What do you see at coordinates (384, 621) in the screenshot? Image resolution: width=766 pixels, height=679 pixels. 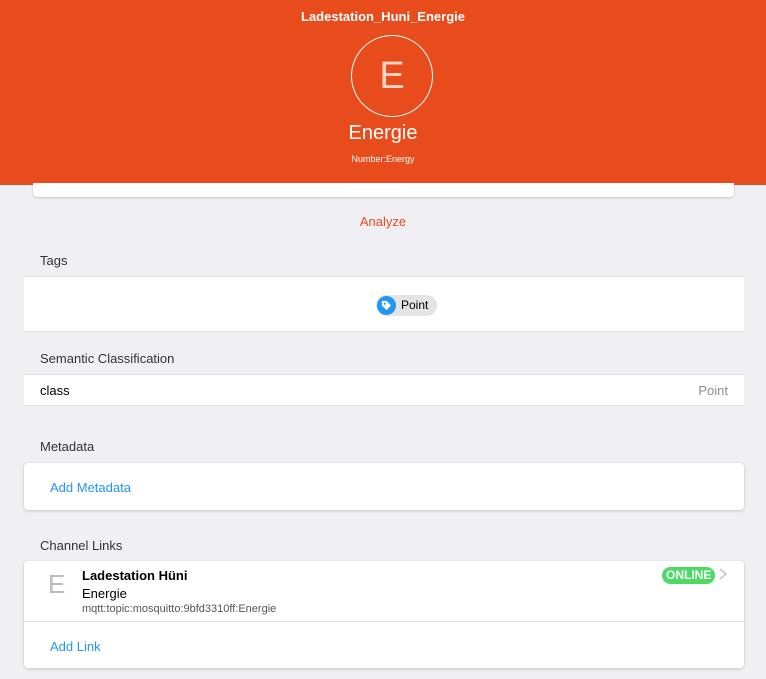 I see `divider` at bounding box center [384, 621].